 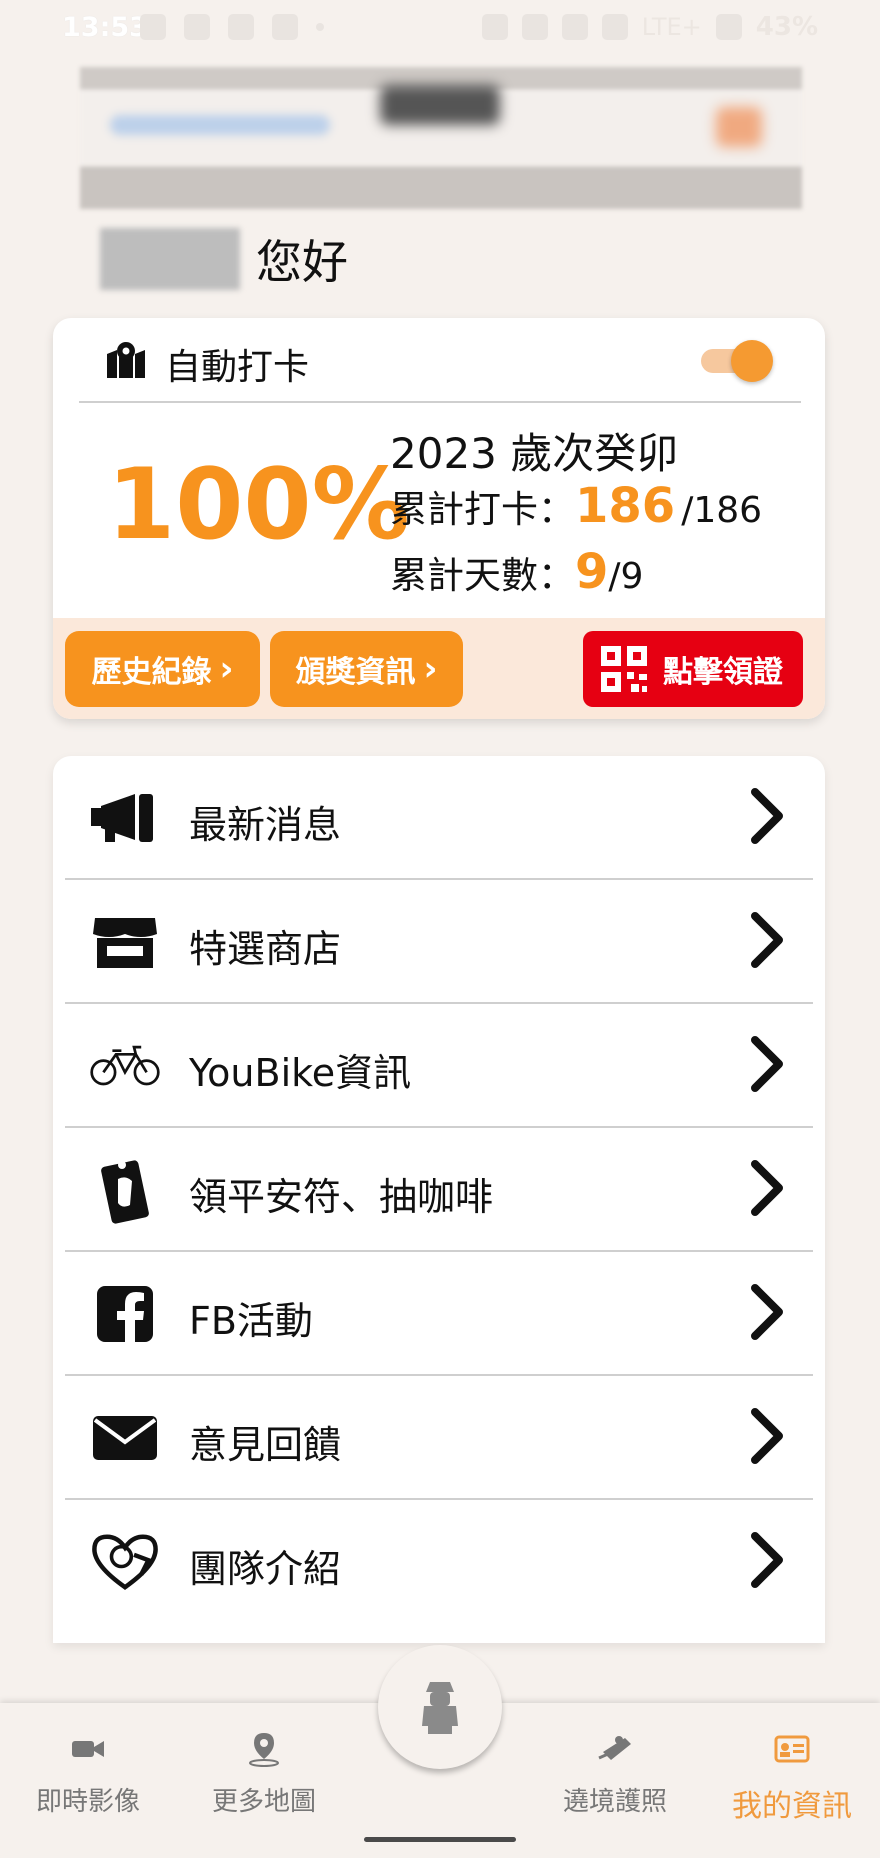 What do you see at coordinates (105, 27) in the screenshot?
I see `status-time: 13:53` at bounding box center [105, 27].